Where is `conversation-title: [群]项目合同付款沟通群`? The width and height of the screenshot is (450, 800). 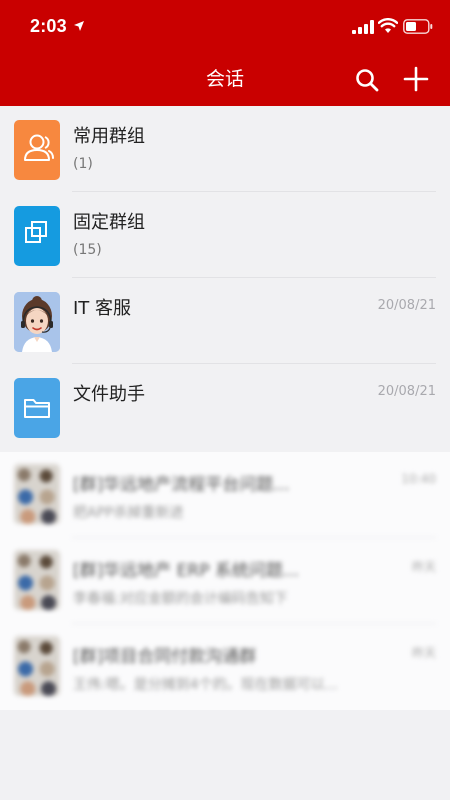
conversation-title: [群]项目合同付款沟通群 is located at coordinates (165, 657).